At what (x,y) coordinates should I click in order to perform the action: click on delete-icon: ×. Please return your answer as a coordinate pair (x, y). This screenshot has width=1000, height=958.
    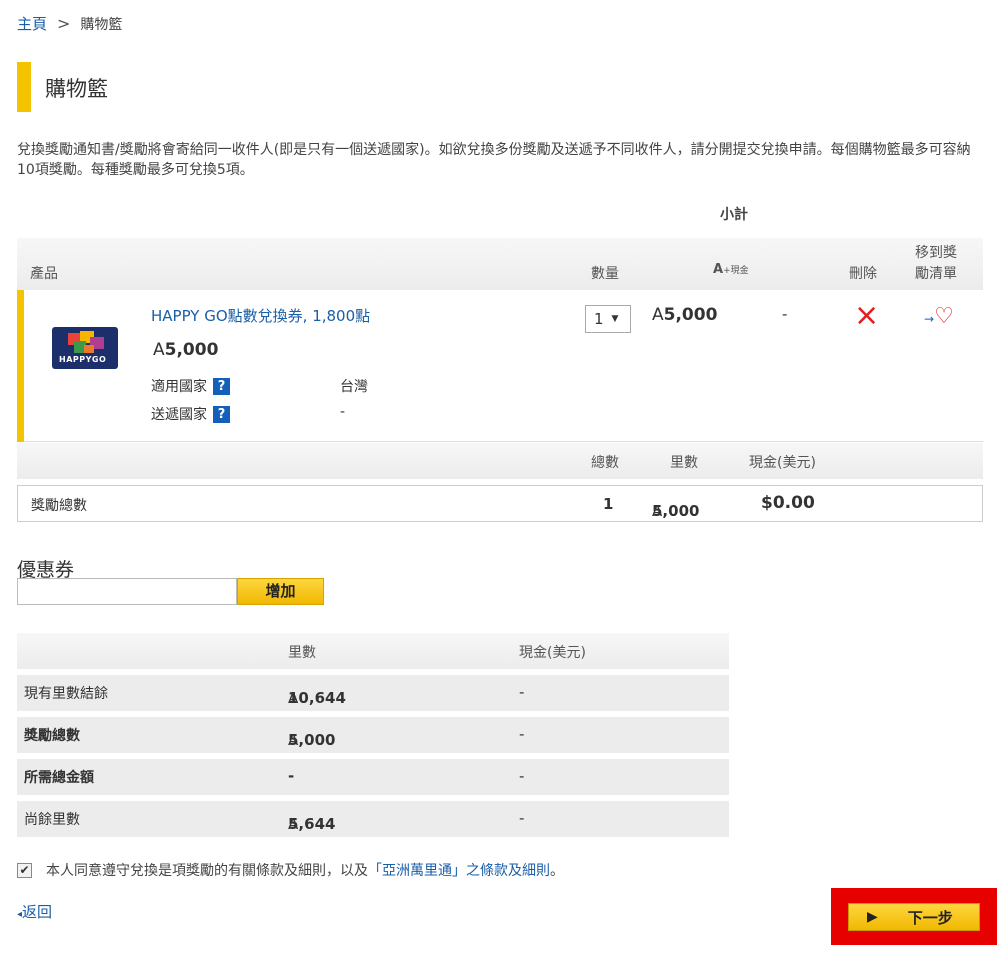
    Looking at the image, I should click on (866, 316).